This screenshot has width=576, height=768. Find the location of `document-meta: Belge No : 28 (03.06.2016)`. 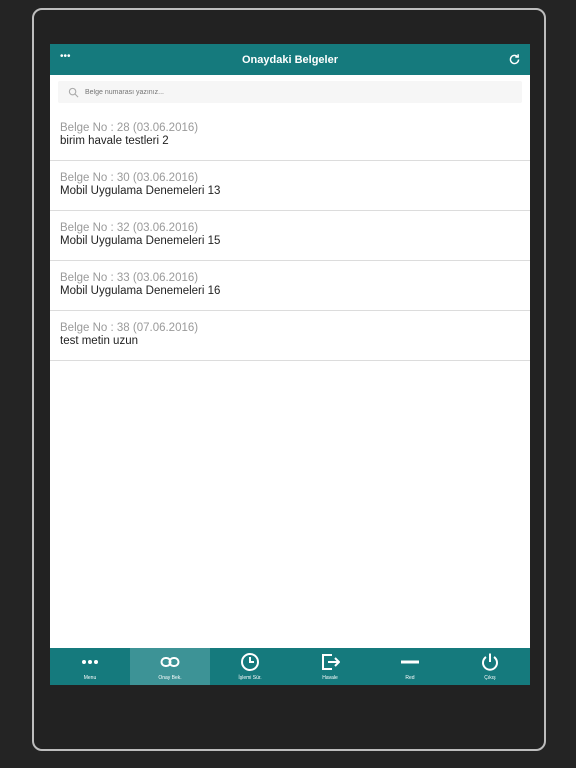

document-meta: Belge No : 28 (03.06.2016) is located at coordinates (129, 128).